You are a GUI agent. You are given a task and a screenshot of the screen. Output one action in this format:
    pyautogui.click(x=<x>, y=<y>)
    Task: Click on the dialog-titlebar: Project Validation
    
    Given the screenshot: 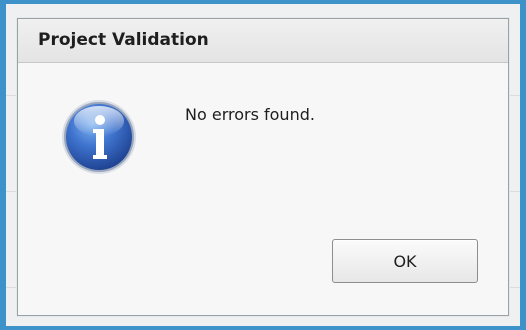 What is the action you would take?
    pyautogui.click(x=263, y=41)
    